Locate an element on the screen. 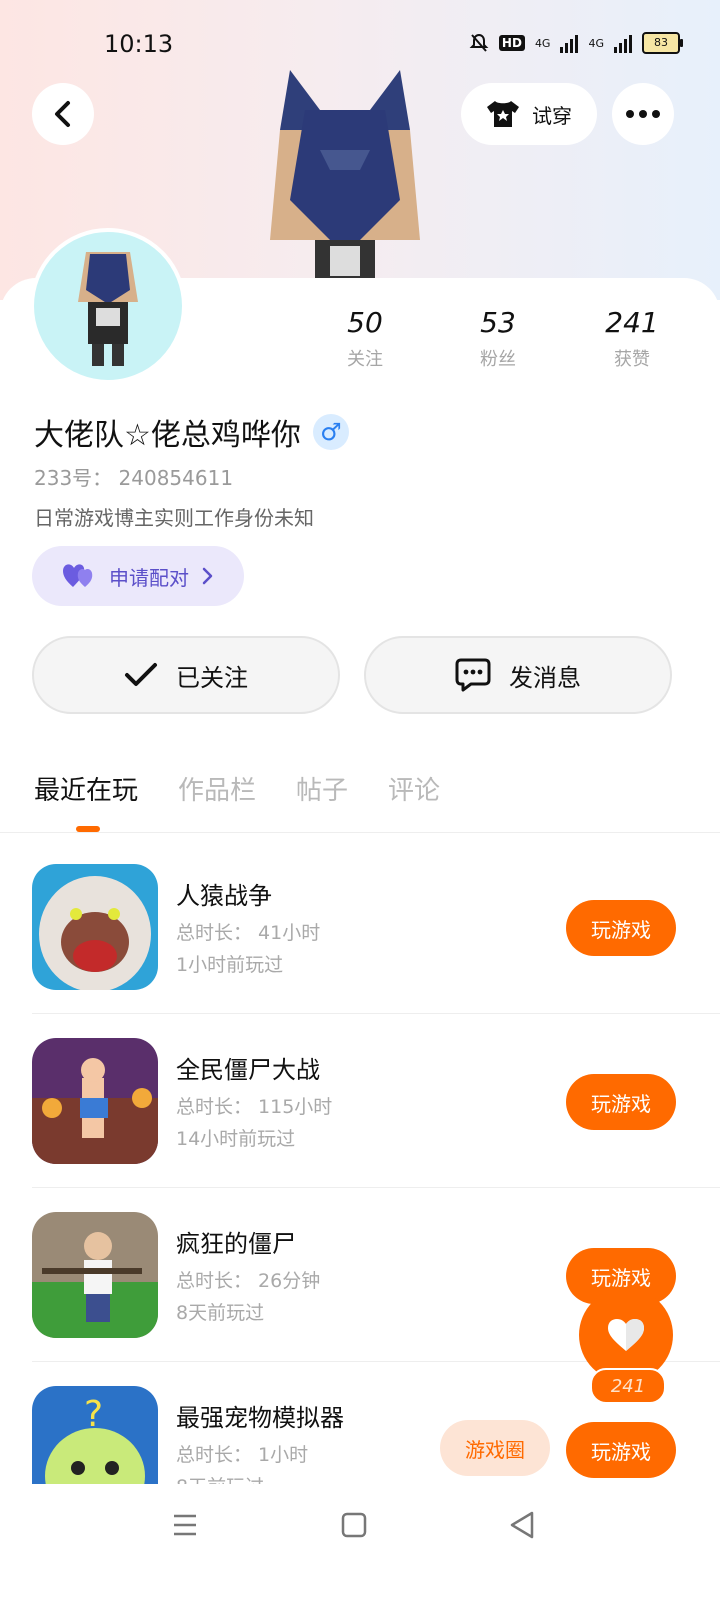  home-icon is located at coordinates (354, 1525).